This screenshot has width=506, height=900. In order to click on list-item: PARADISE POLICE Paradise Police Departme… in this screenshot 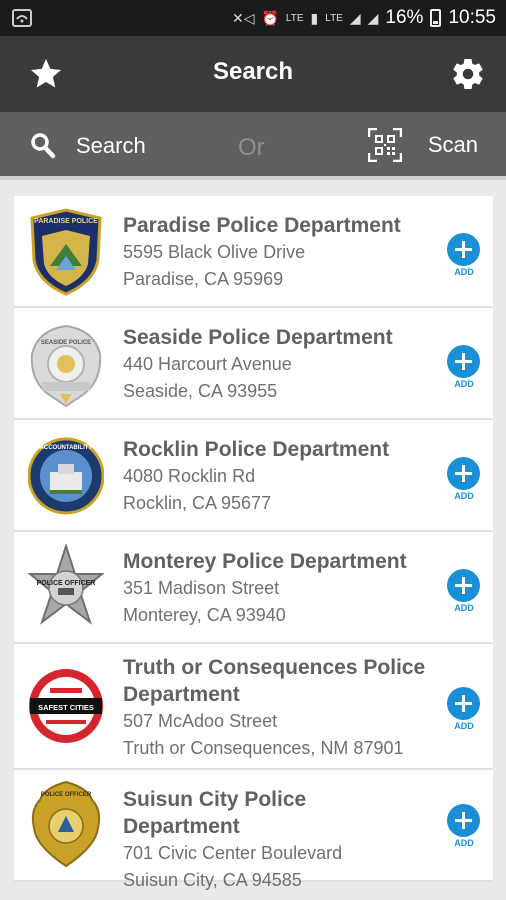, I will do `click(253, 252)`.